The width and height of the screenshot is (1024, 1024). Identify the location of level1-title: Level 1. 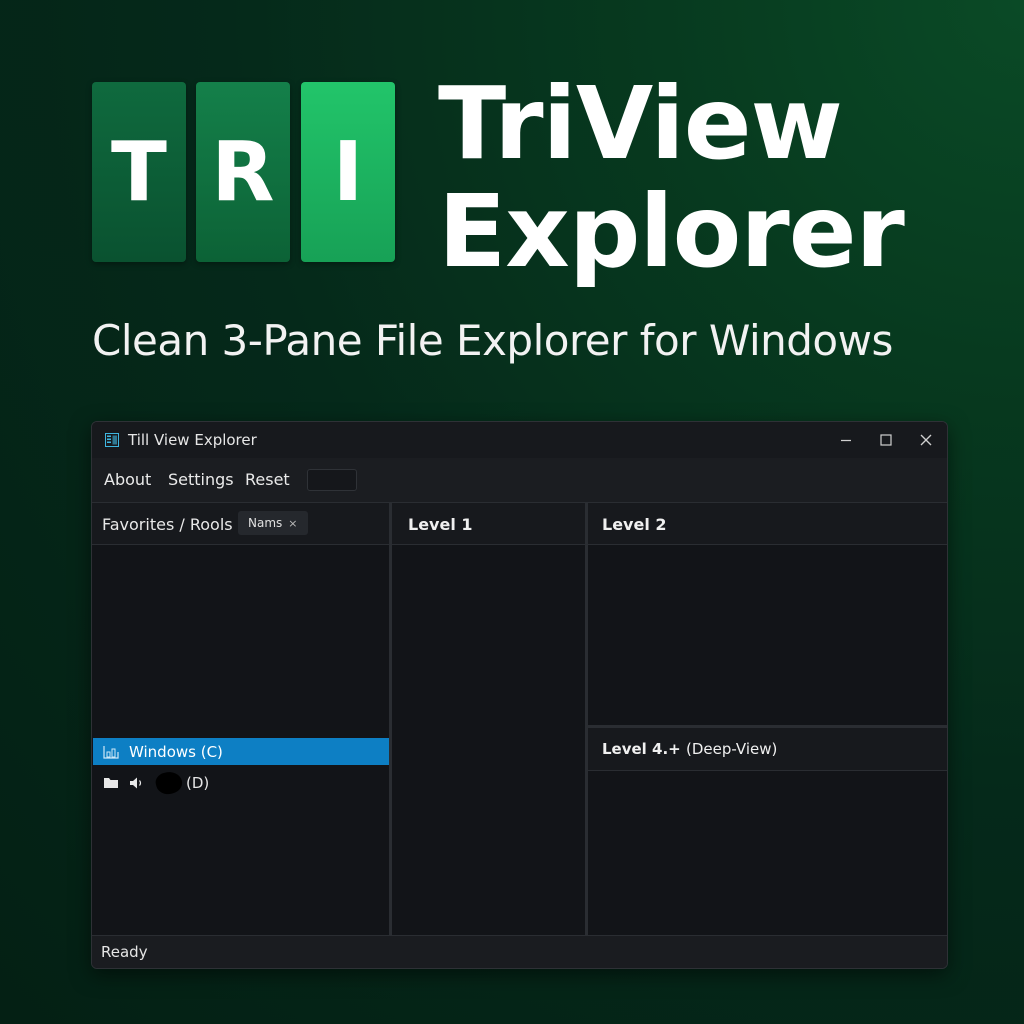
(440, 524).